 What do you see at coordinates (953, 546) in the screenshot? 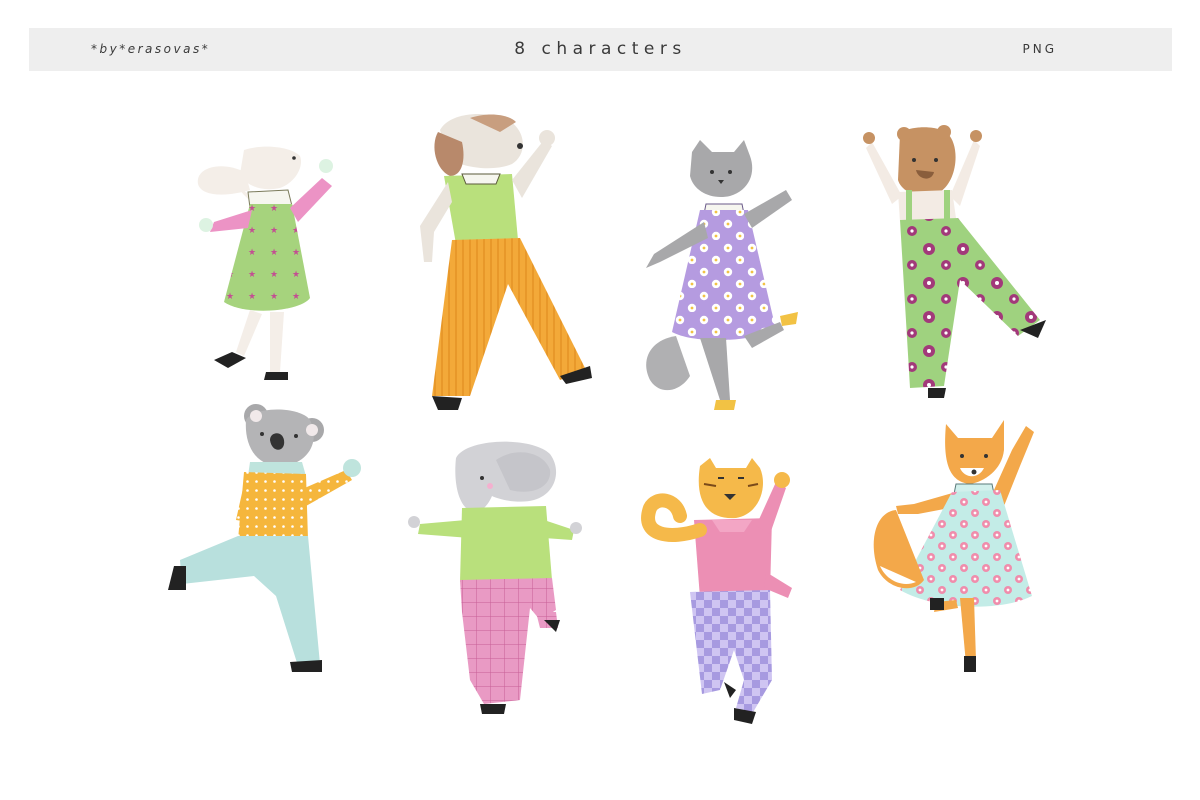
I see `fox-icon` at bounding box center [953, 546].